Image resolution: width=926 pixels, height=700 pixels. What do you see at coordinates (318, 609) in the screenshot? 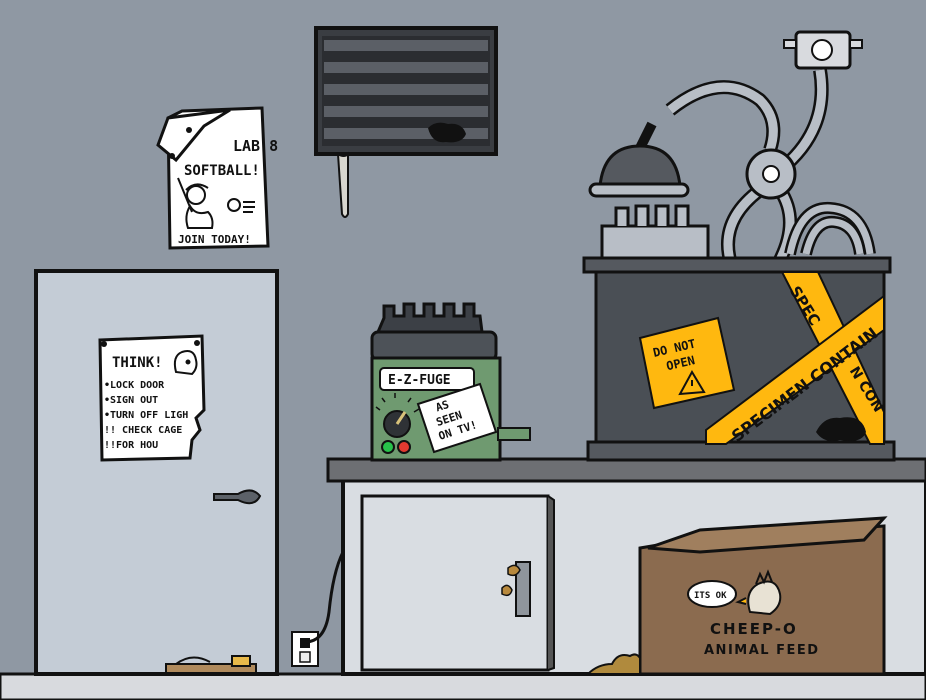
I see `outlet-icon` at bounding box center [318, 609].